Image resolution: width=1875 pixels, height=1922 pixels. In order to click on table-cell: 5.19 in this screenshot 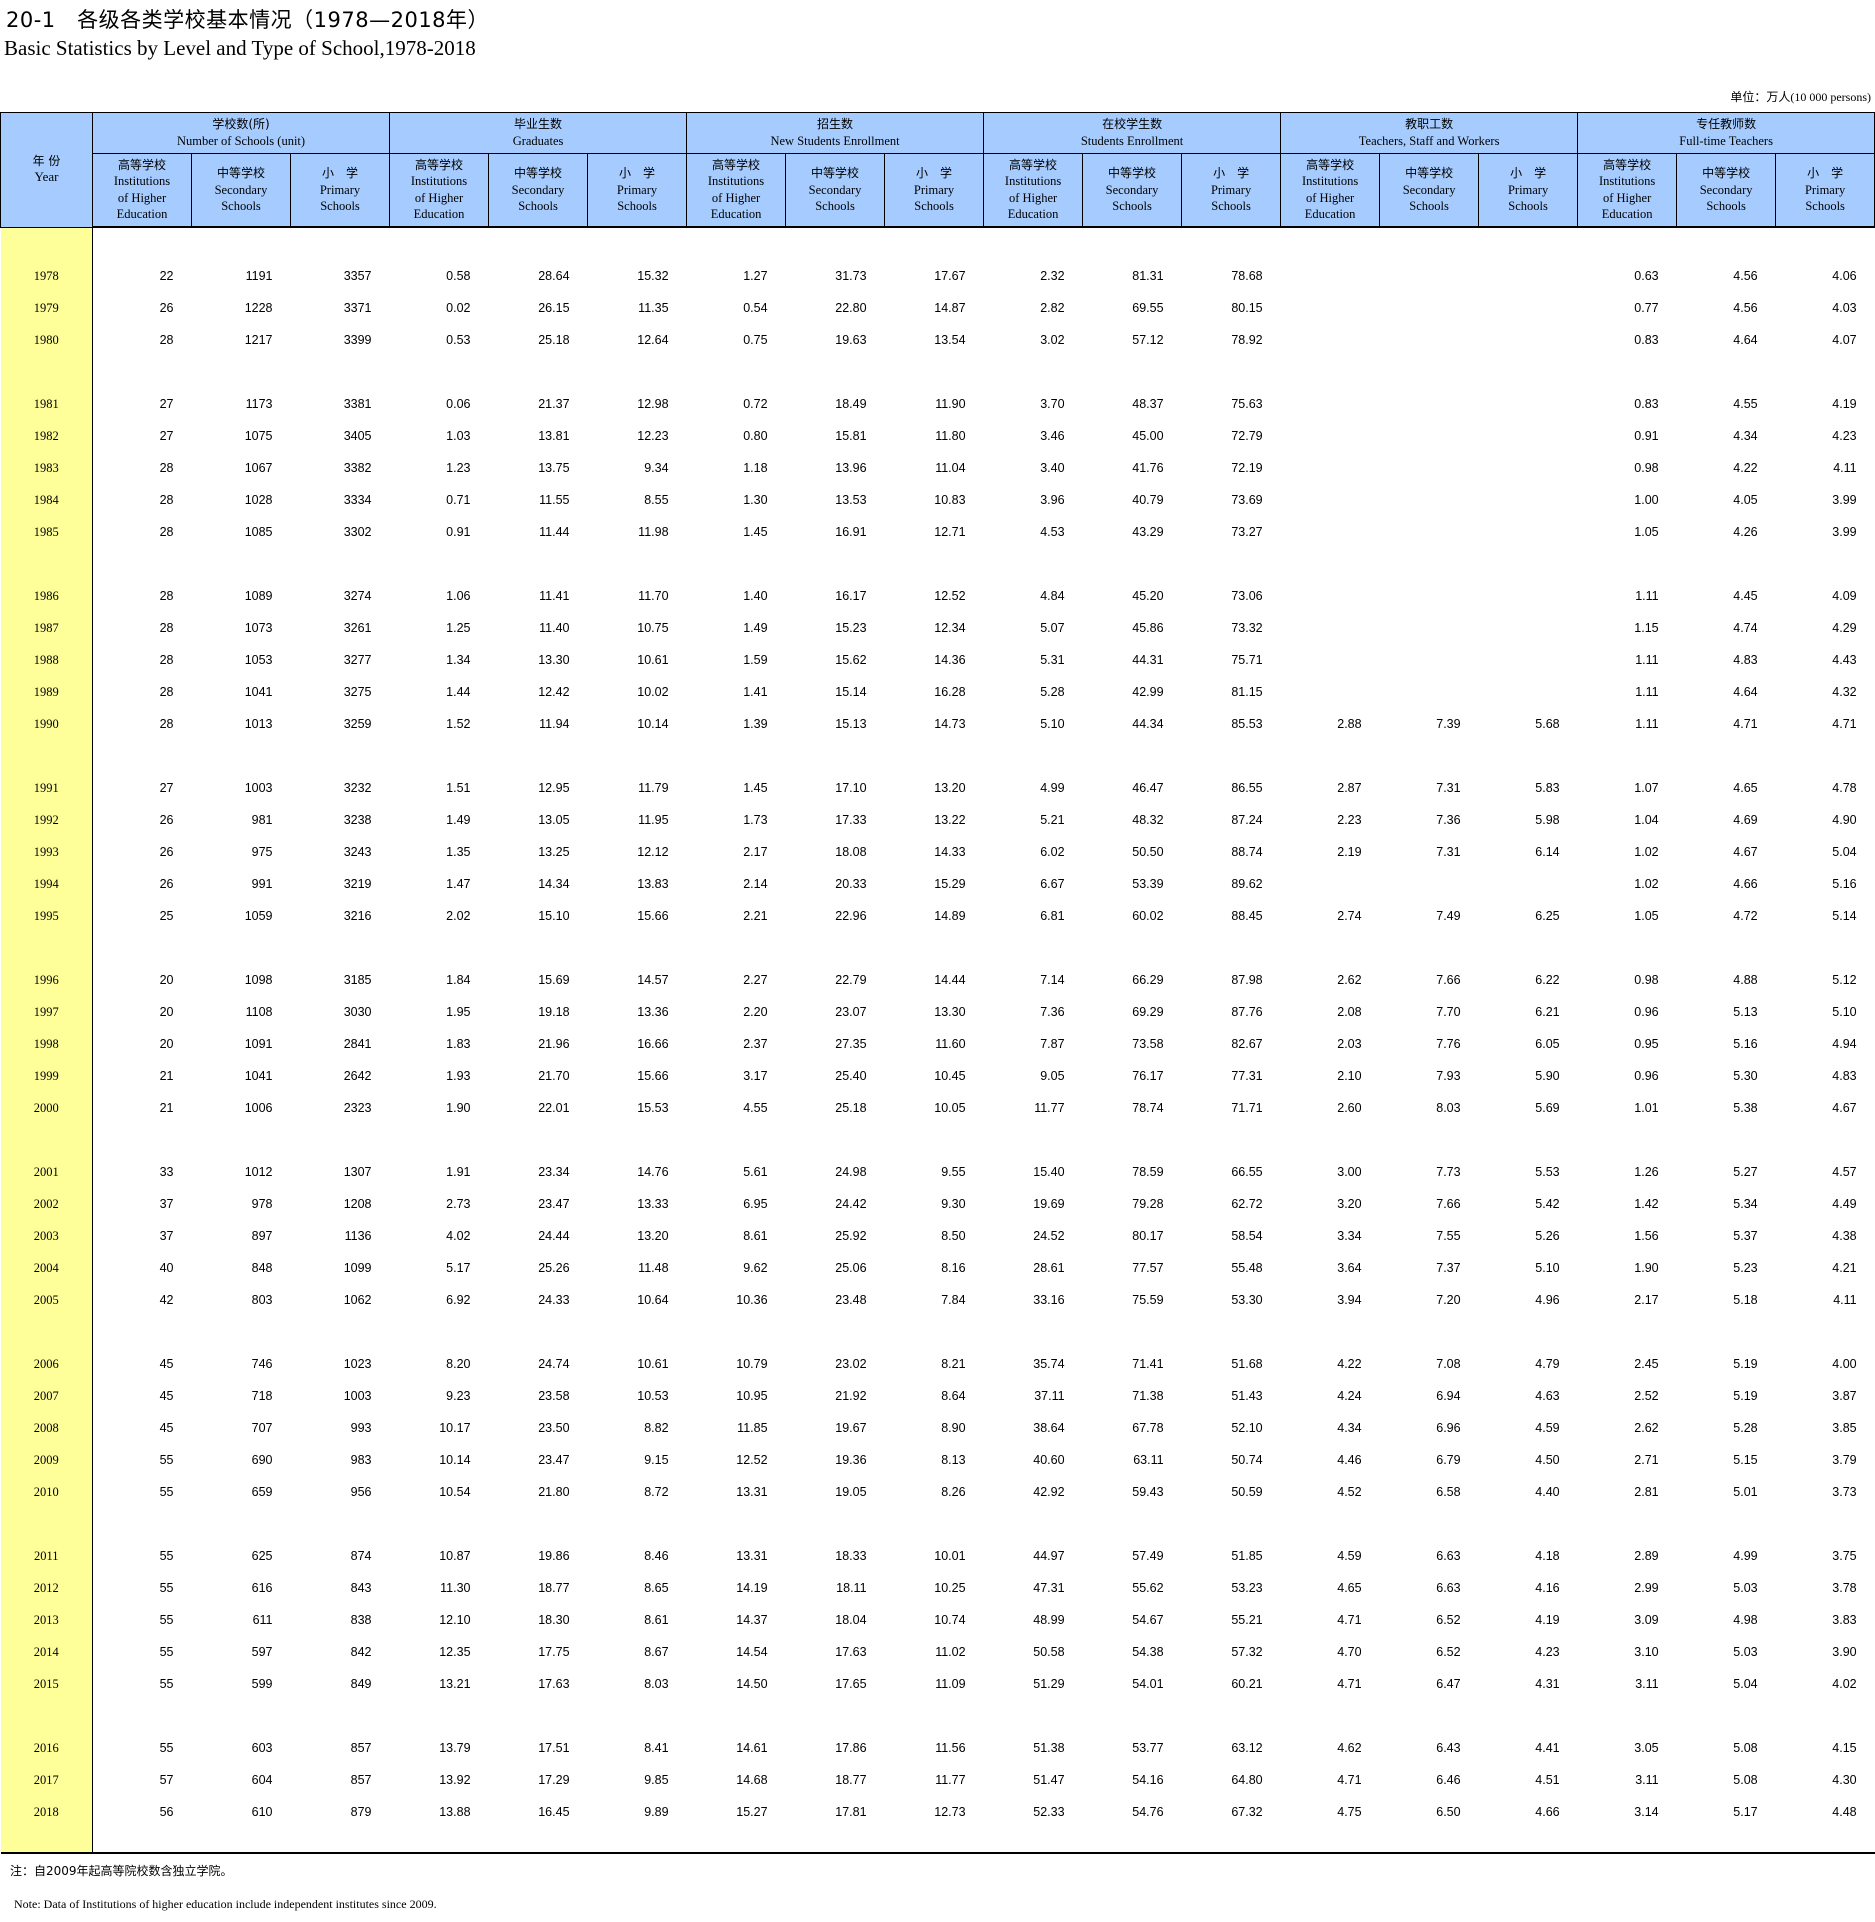, I will do `click(1745, 1396)`.